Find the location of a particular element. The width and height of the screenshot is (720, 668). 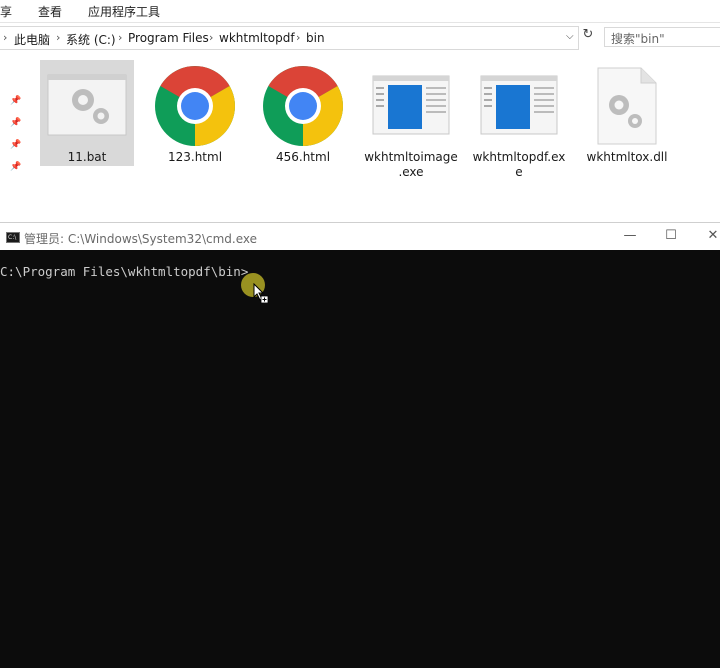

file-item-456-html: 456.html is located at coordinates (303, 113).